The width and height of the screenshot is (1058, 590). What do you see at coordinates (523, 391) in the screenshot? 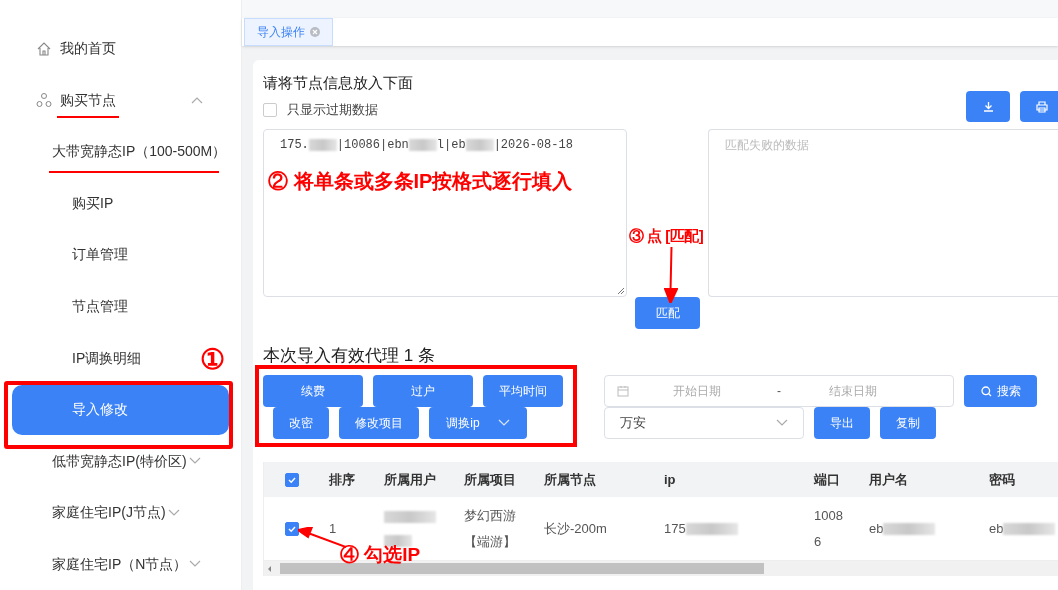
I see `action-button: 平均时间` at bounding box center [523, 391].